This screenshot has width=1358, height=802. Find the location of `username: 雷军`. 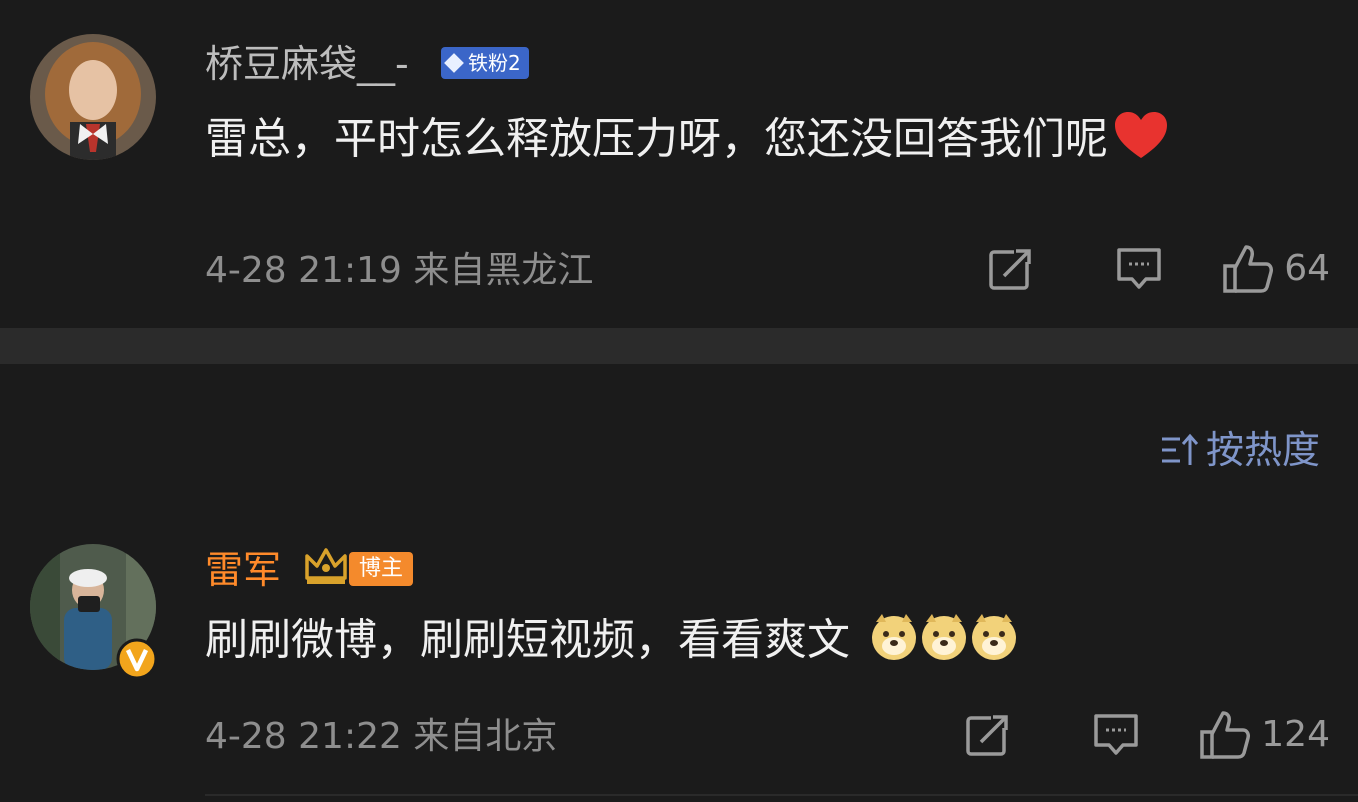

username: 雷军 is located at coordinates (243, 570).